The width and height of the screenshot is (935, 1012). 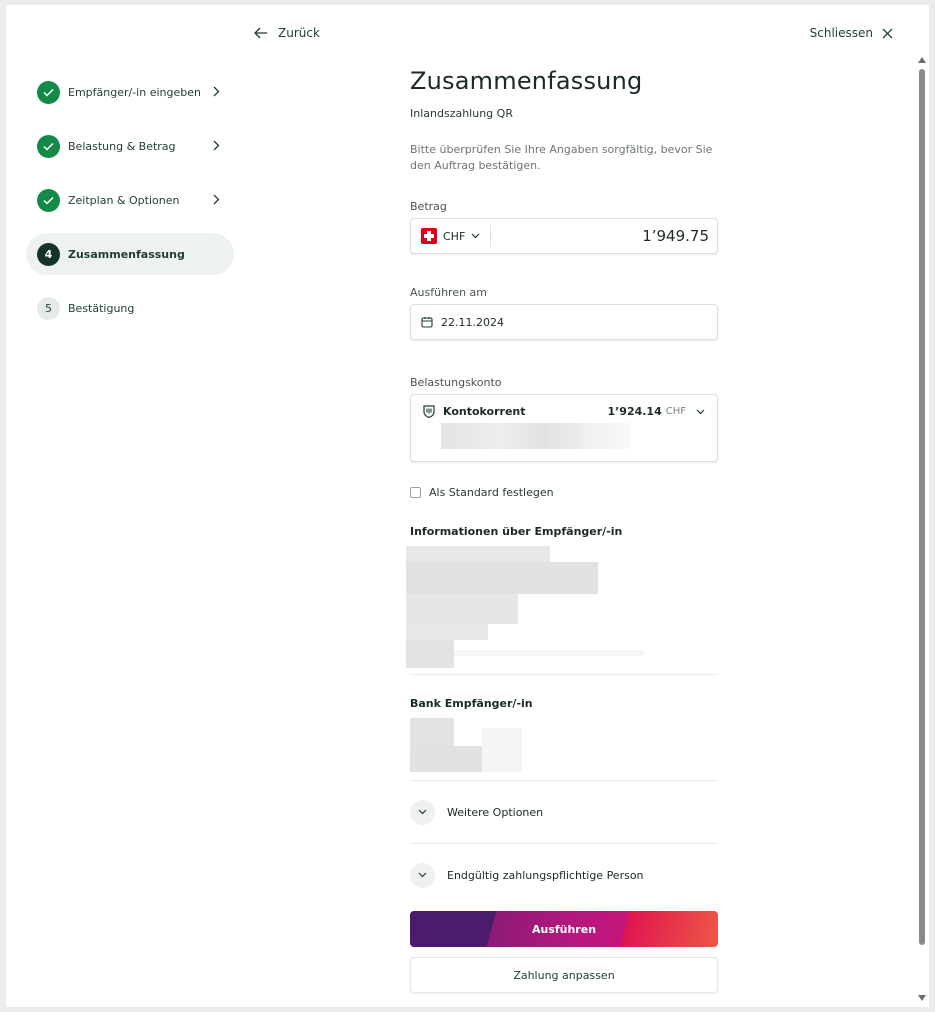 I want to click on page-title: Zusammenfassung, so click(x=526, y=81).